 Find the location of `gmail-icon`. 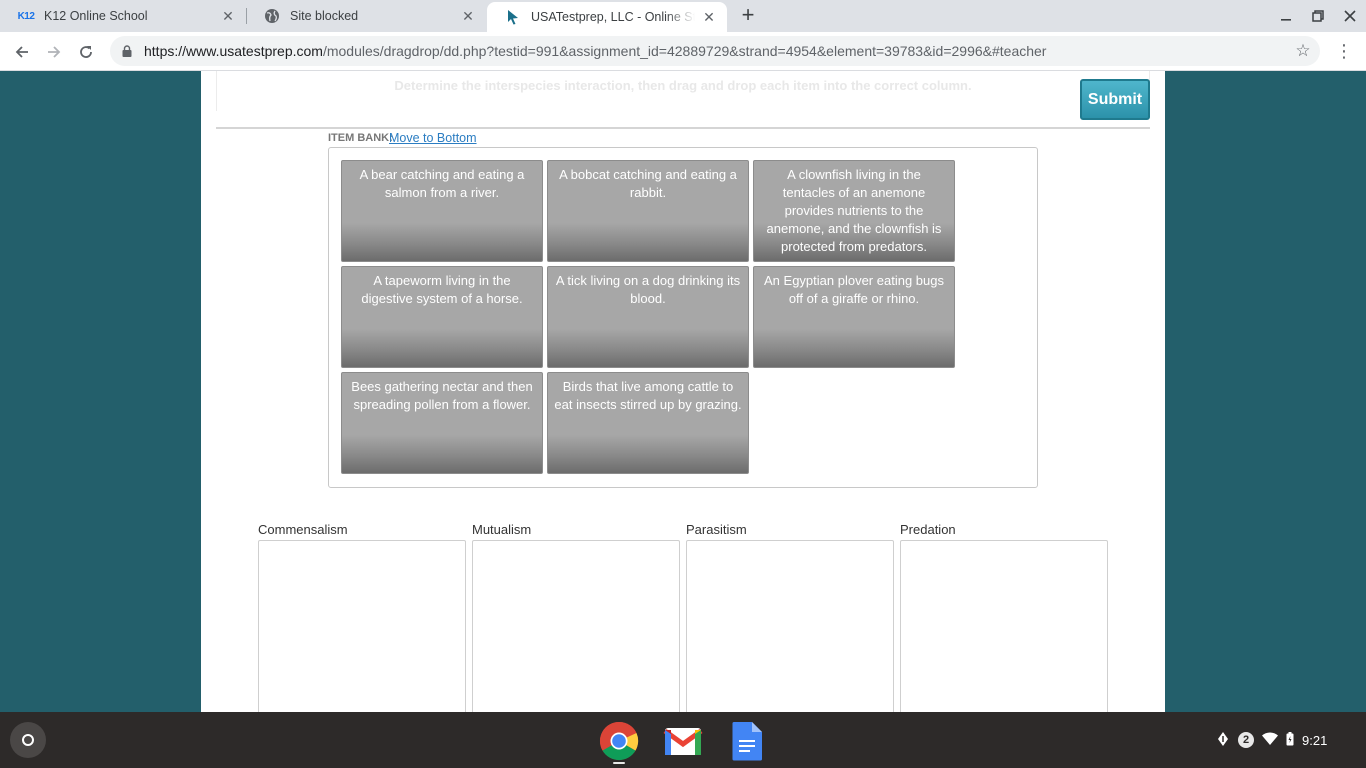

gmail-icon is located at coordinates (683, 741).